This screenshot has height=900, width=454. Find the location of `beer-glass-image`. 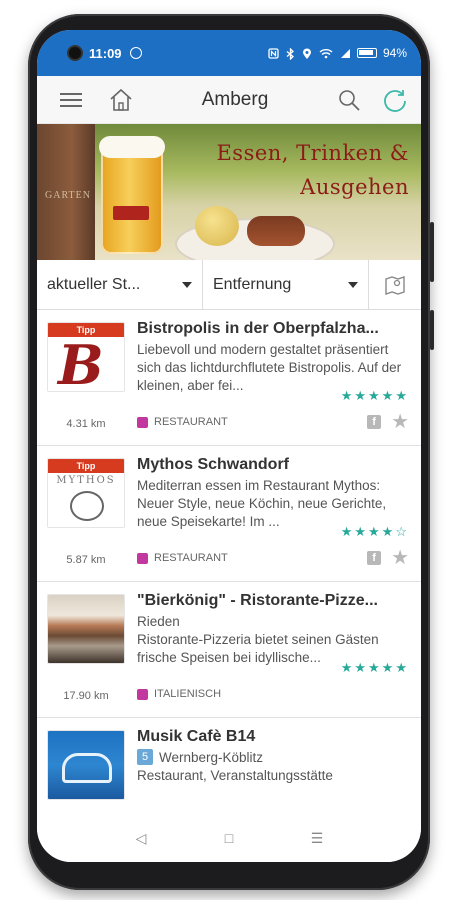

beer-glass-image is located at coordinates (132, 199).